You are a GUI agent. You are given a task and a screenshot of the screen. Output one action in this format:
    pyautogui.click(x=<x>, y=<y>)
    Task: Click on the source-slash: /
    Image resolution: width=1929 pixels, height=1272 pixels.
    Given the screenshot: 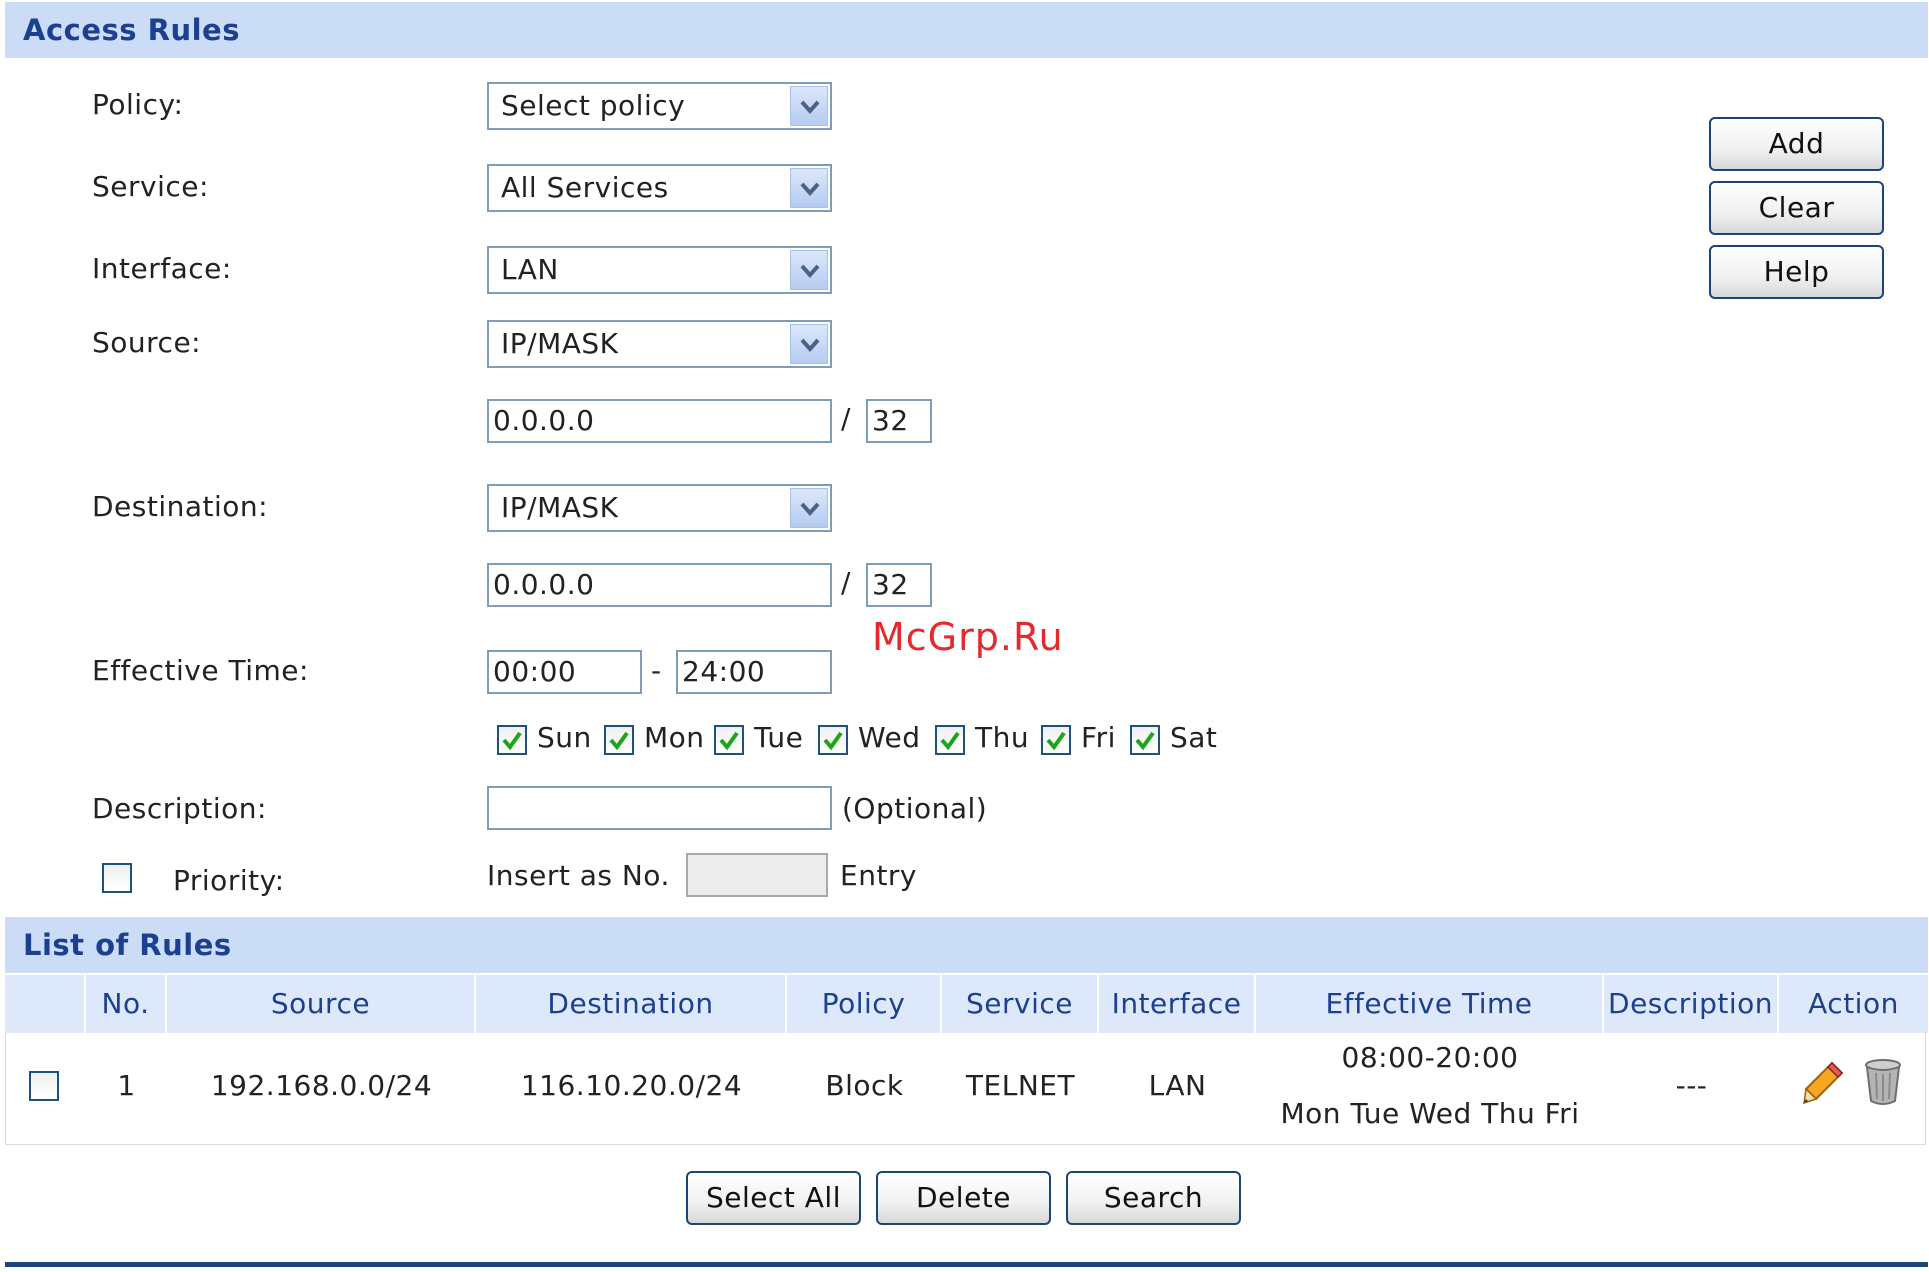 What is the action you would take?
    pyautogui.click(x=846, y=418)
    